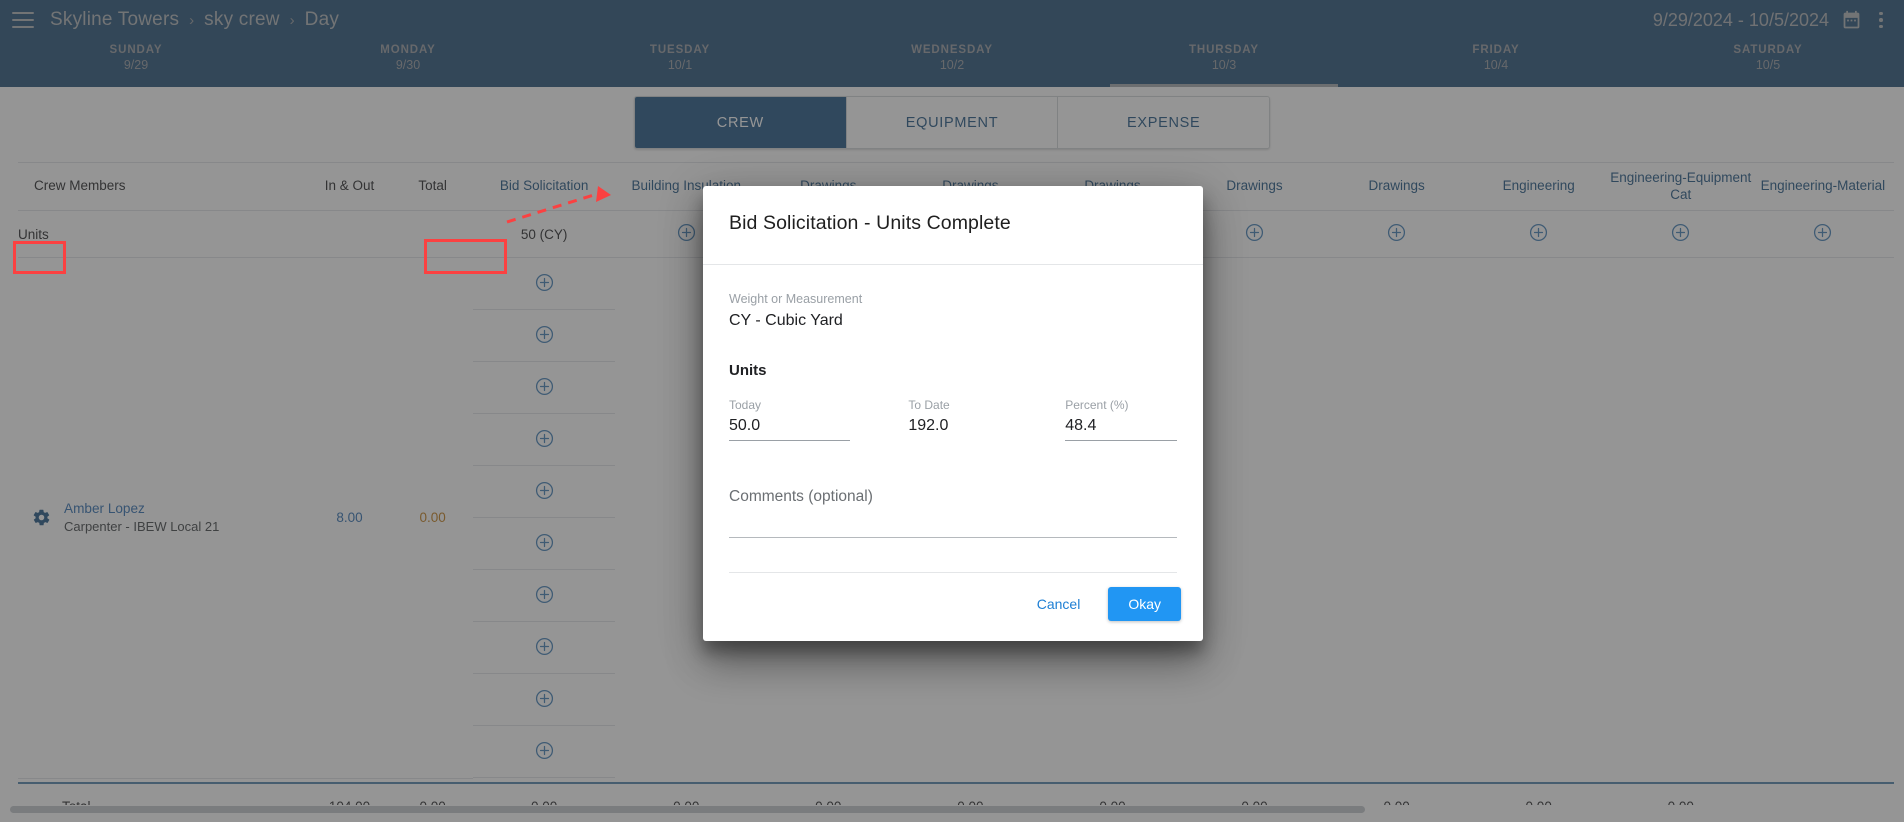 This screenshot has height=822, width=1904. Describe the element at coordinates (1144, 604) in the screenshot. I see `okay-button: Okay` at that location.